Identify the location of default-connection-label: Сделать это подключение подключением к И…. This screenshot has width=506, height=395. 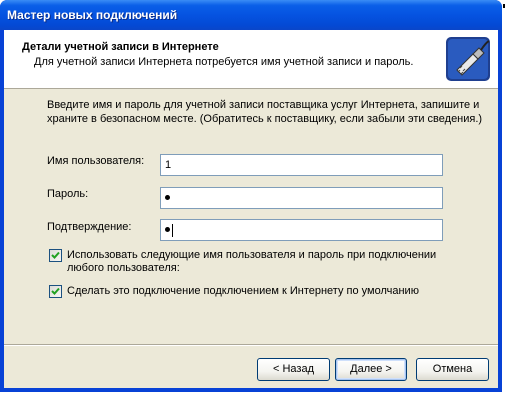
(243, 291).